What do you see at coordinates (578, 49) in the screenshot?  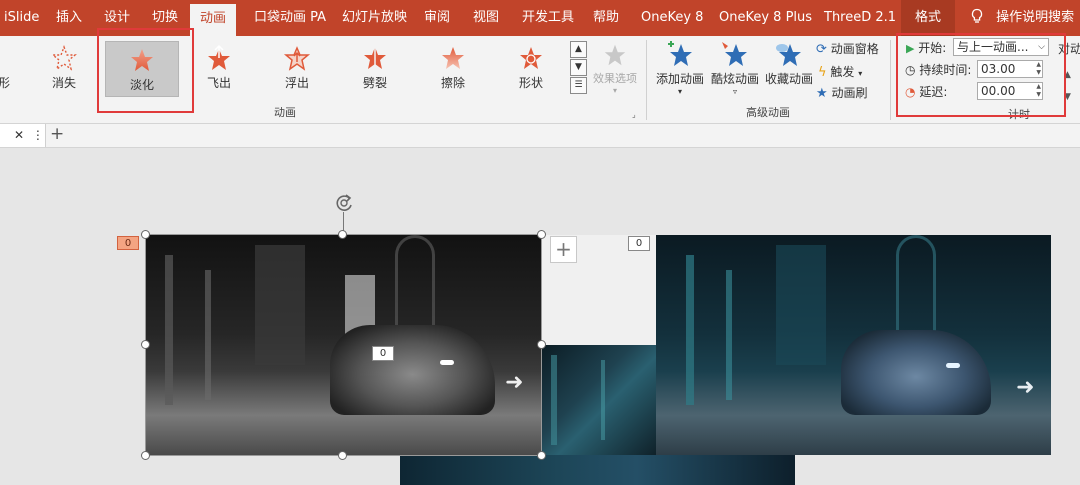 I see `gallery-scroll-up-button: ▲` at bounding box center [578, 49].